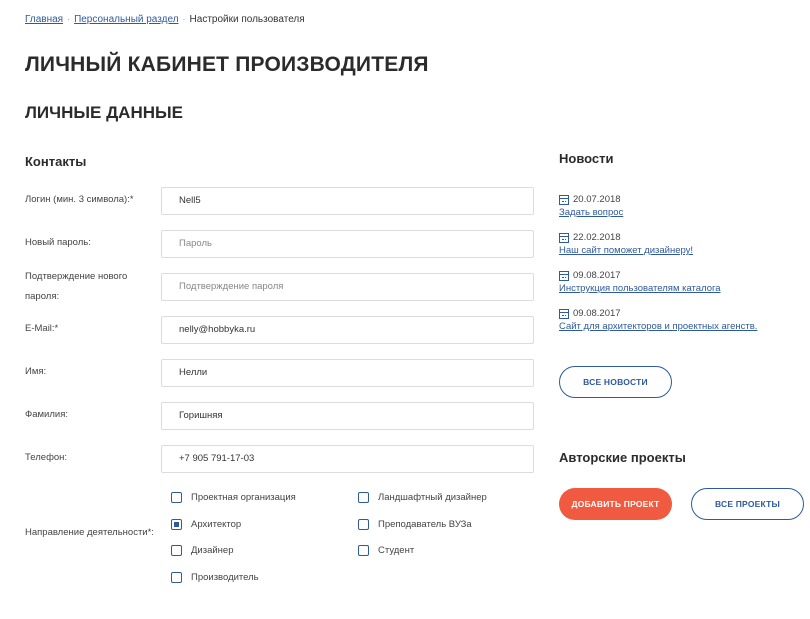  What do you see at coordinates (347, 244) in the screenshot?
I see `new-password-input: Пароль` at bounding box center [347, 244].